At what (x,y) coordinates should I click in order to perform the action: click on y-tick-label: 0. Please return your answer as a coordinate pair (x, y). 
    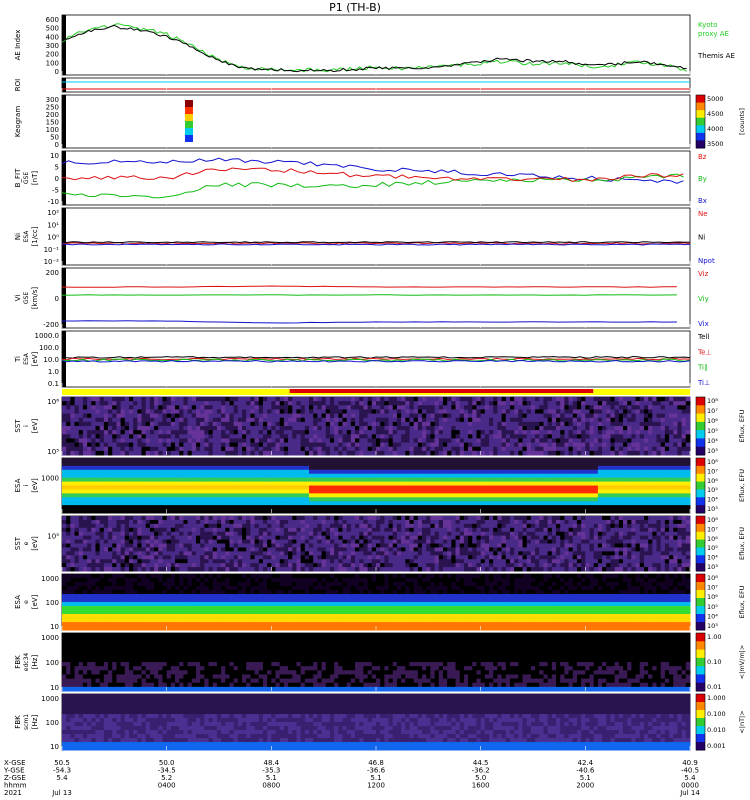
    Looking at the image, I should click on (57, 145).